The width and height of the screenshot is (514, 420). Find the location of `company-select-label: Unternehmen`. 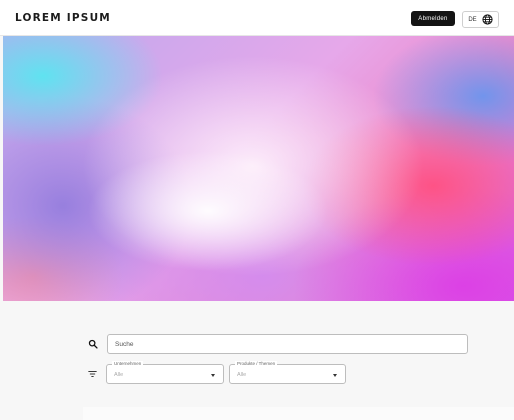

company-select-label: Unternehmen is located at coordinates (128, 364).